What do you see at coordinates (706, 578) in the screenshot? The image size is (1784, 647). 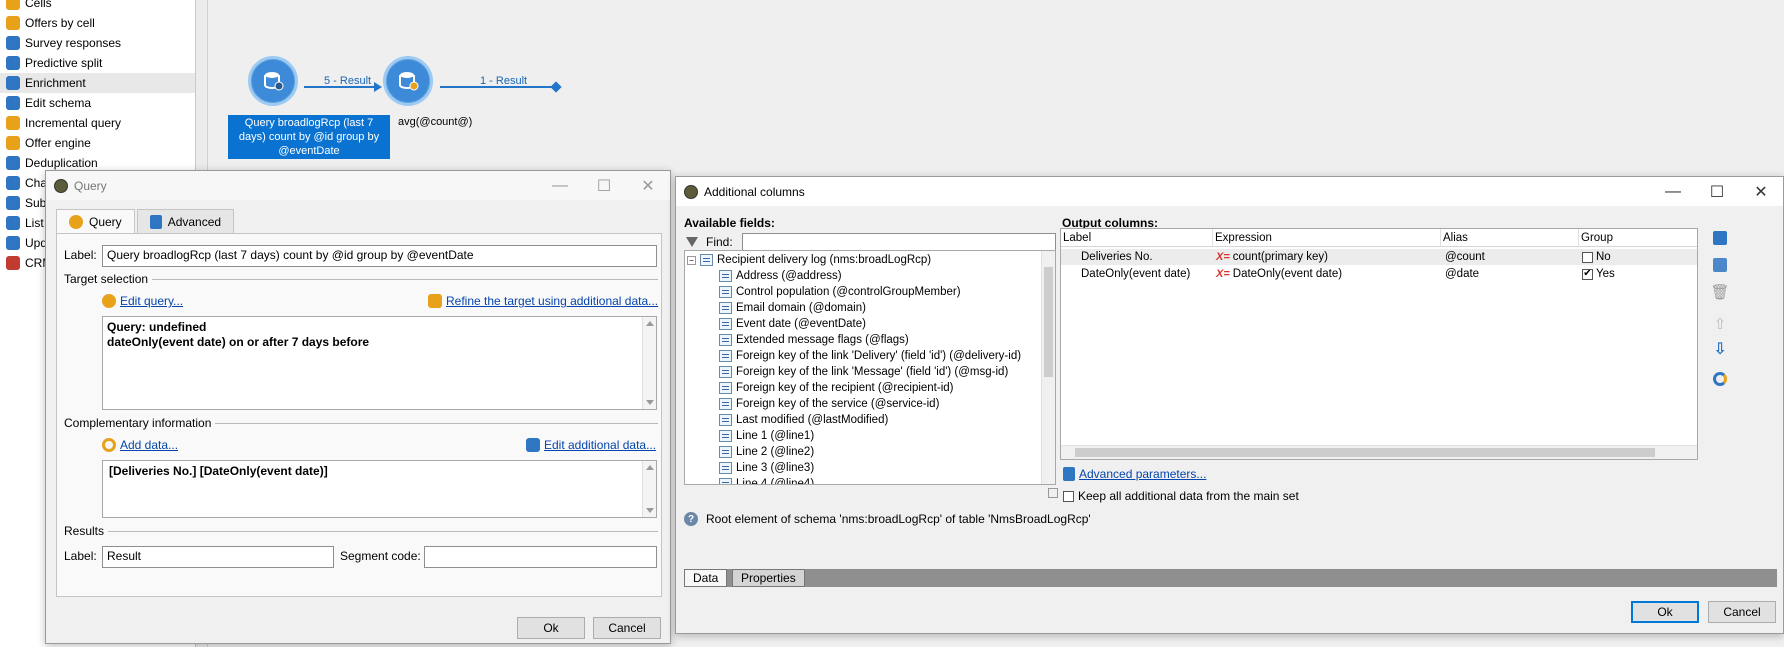 I see `tab-data: Data` at bounding box center [706, 578].